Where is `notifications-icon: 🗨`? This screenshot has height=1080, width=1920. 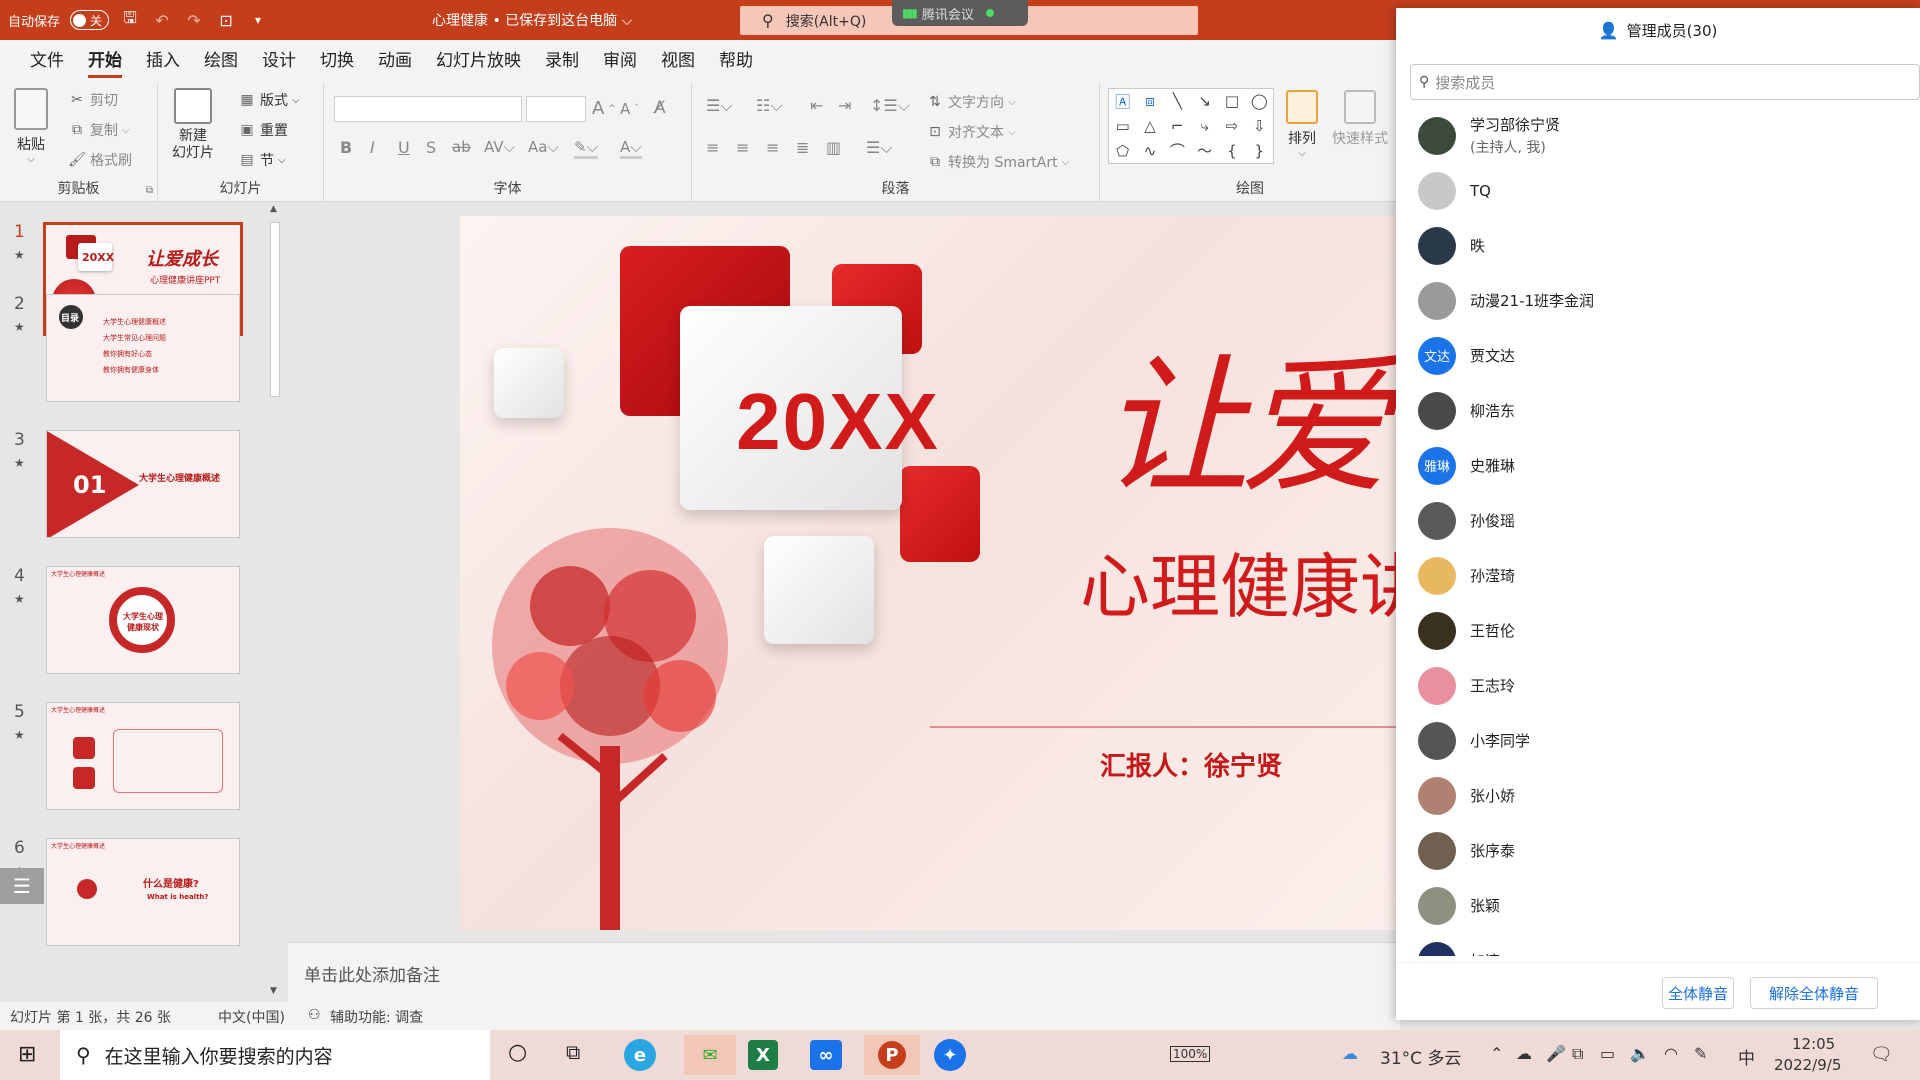
notifications-icon: 🗨 is located at coordinates (1881, 1054).